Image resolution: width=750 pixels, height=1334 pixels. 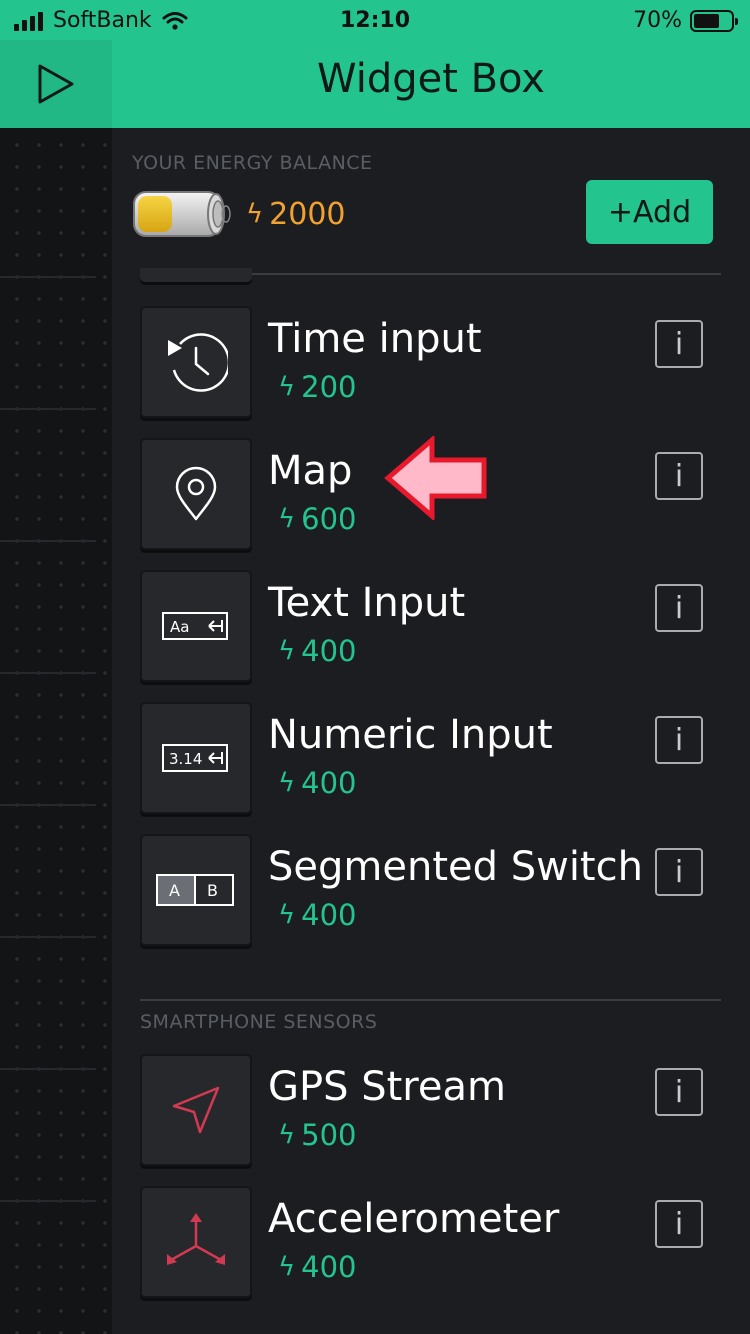 I want to click on clock-play-icon, so click(x=198, y=362).